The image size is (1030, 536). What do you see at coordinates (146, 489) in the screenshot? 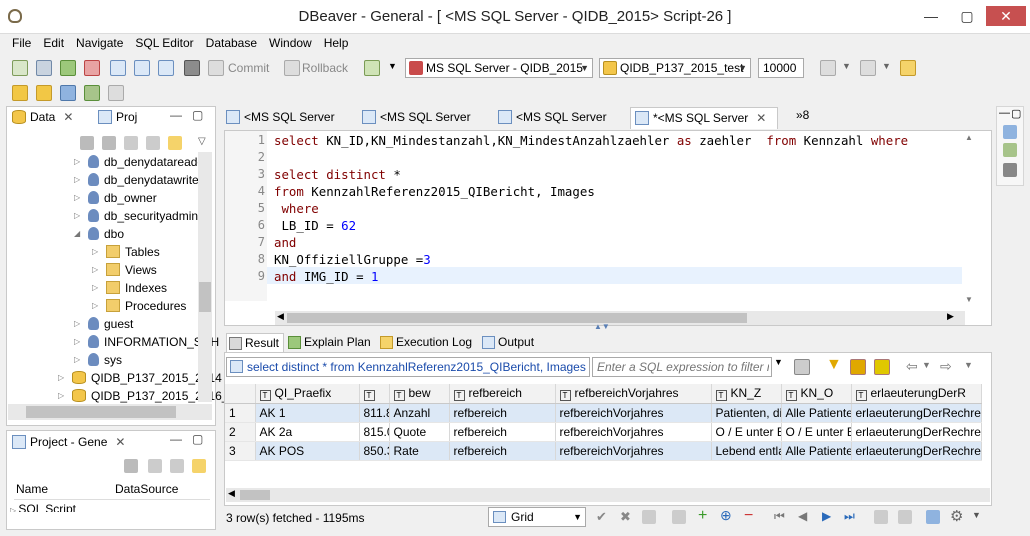
I see `column-datasource-header: DataSource` at bounding box center [146, 489].